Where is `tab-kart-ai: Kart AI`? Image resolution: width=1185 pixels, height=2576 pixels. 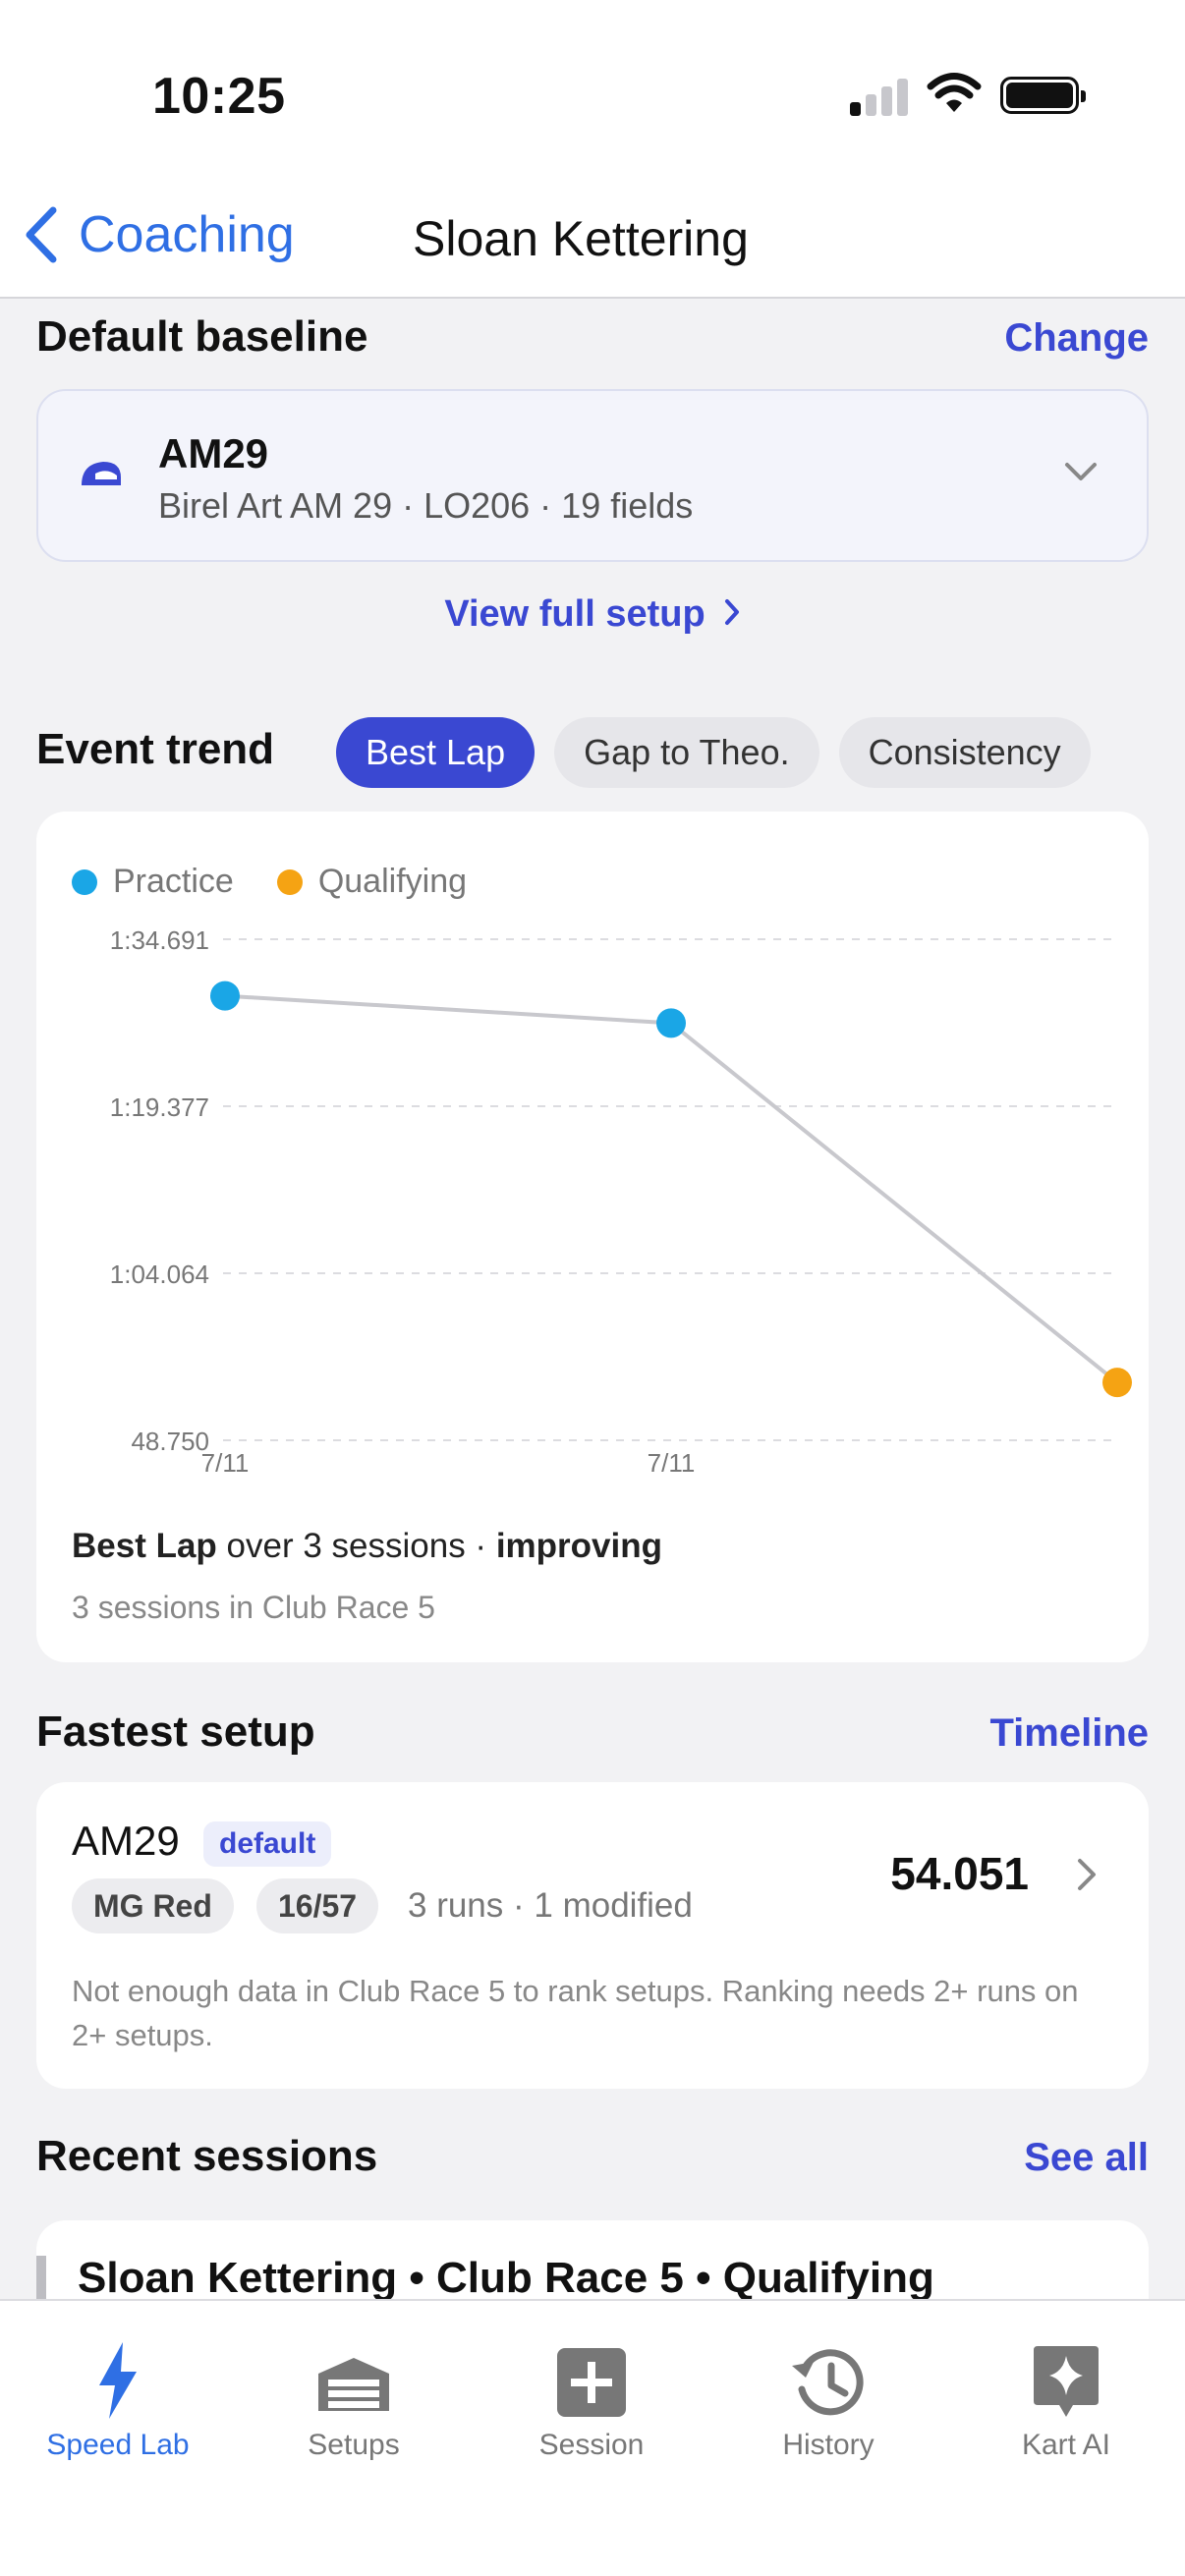
tab-kart-ai: Kart AI is located at coordinates (1066, 2401).